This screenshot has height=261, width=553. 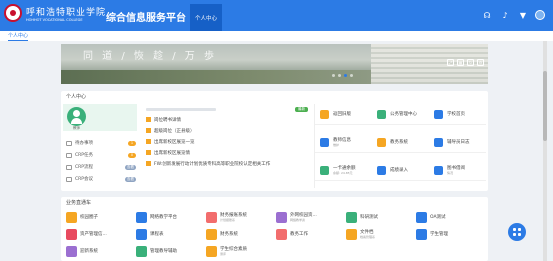 I want to click on user-avatar-icon, so click(x=76, y=116).